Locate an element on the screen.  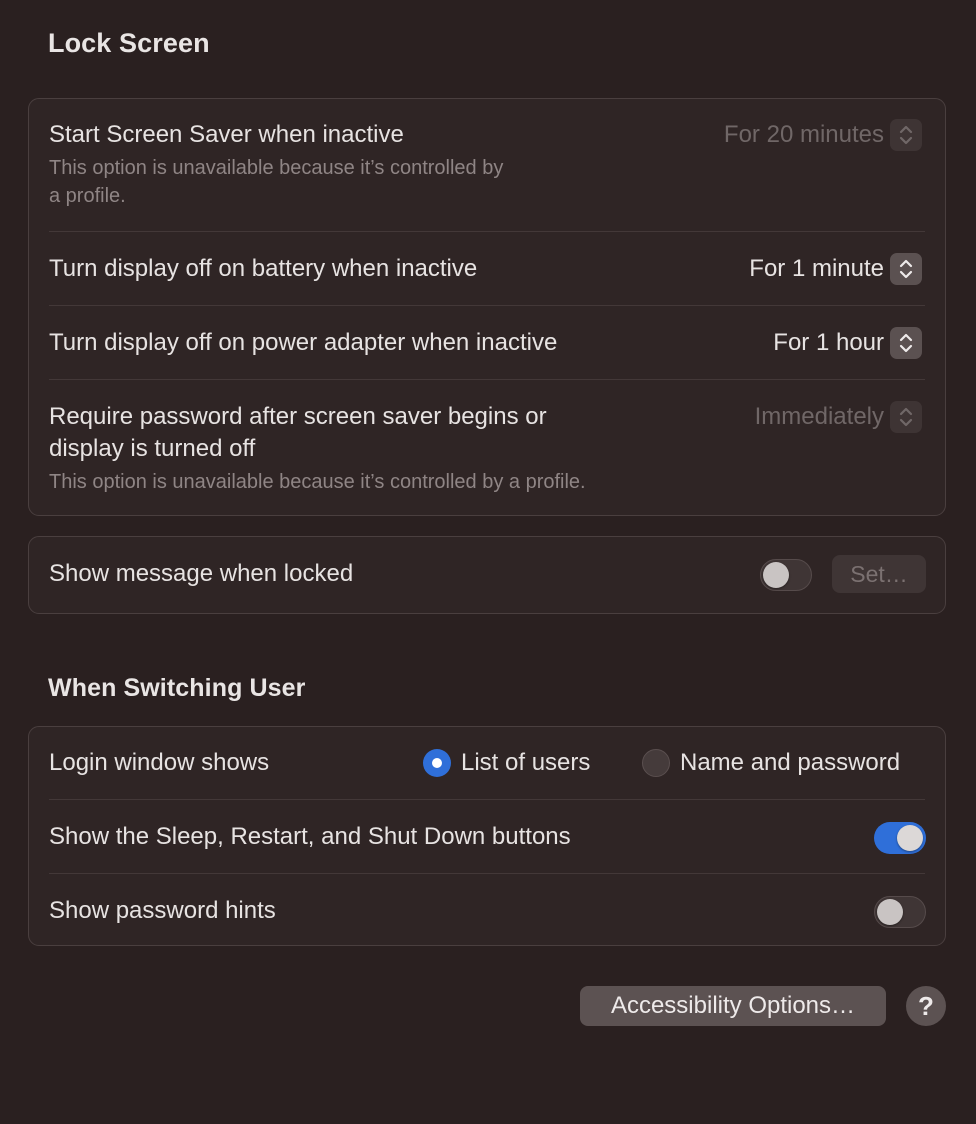
show-message-label: Show message when locked is located at coordinates (201, 573).